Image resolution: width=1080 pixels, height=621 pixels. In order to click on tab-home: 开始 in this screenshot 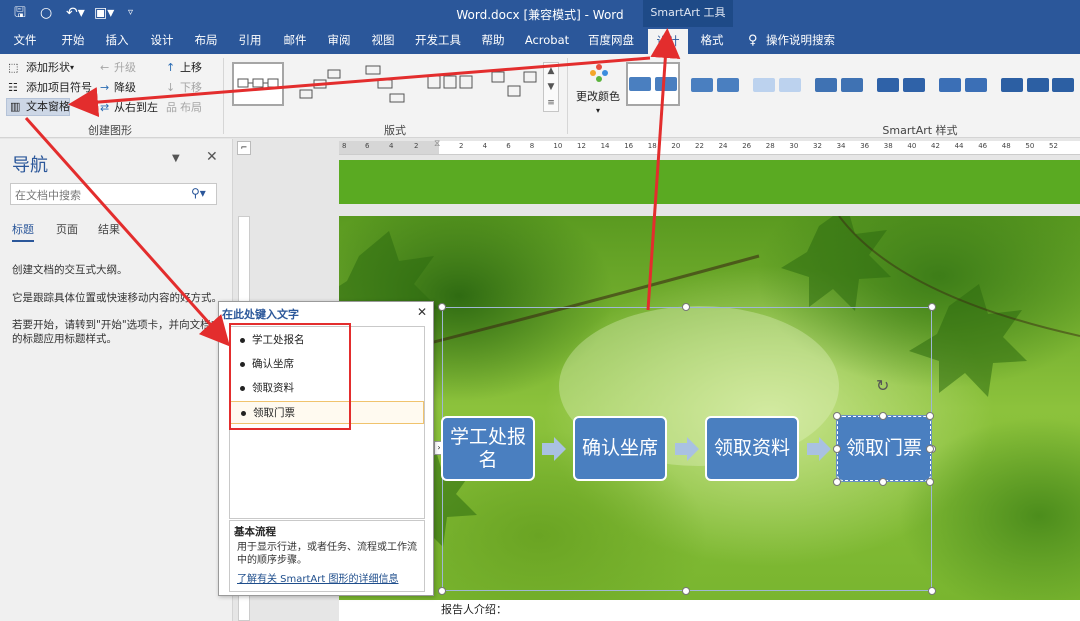, I will do `click(73, 40)`.